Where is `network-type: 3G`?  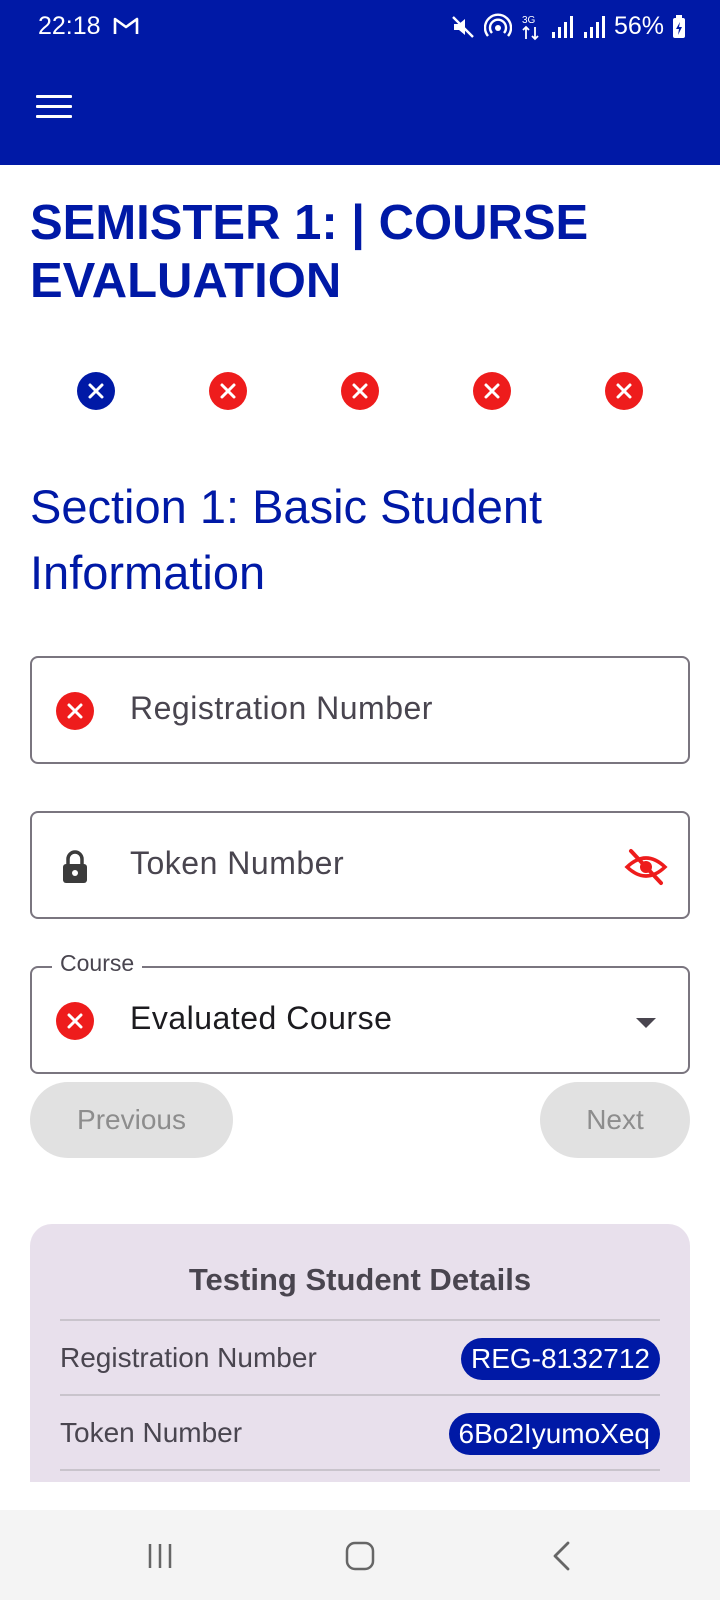
network-type: 3G is located at coordinates (529, 20).